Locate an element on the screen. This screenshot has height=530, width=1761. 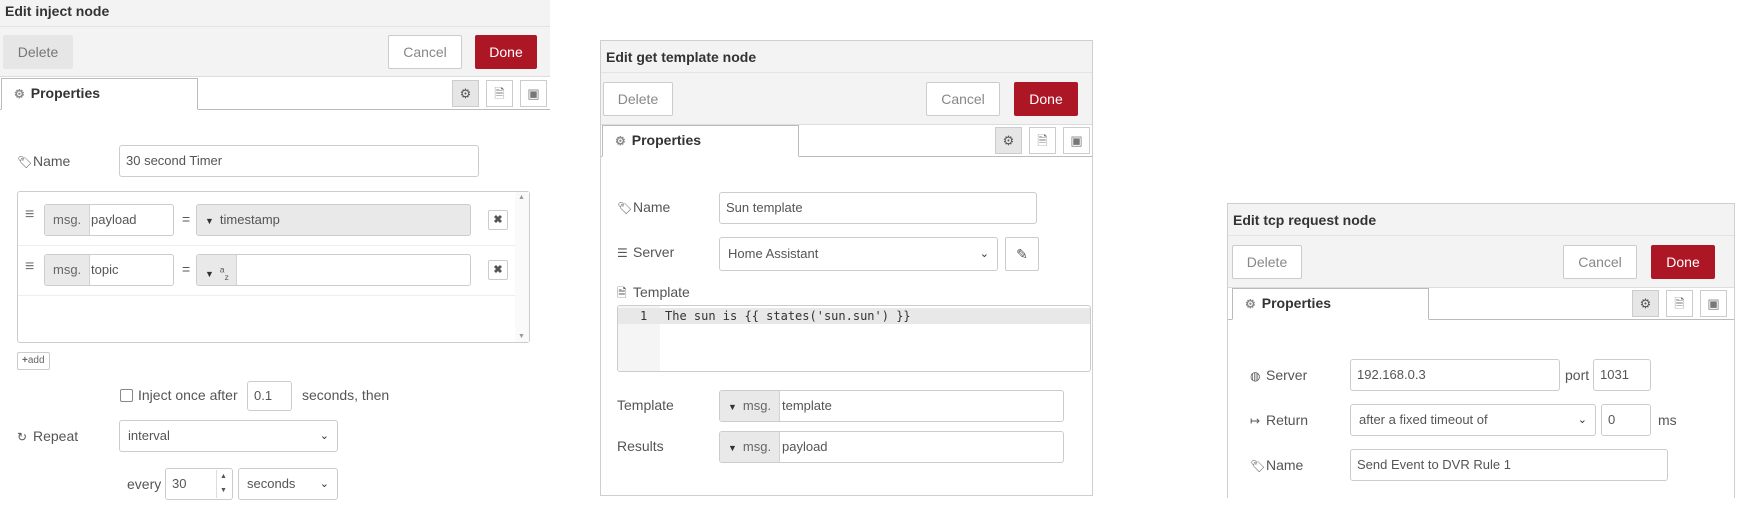
list-scrollbar: ▲ ▼ is located at coordinates (522, 267).